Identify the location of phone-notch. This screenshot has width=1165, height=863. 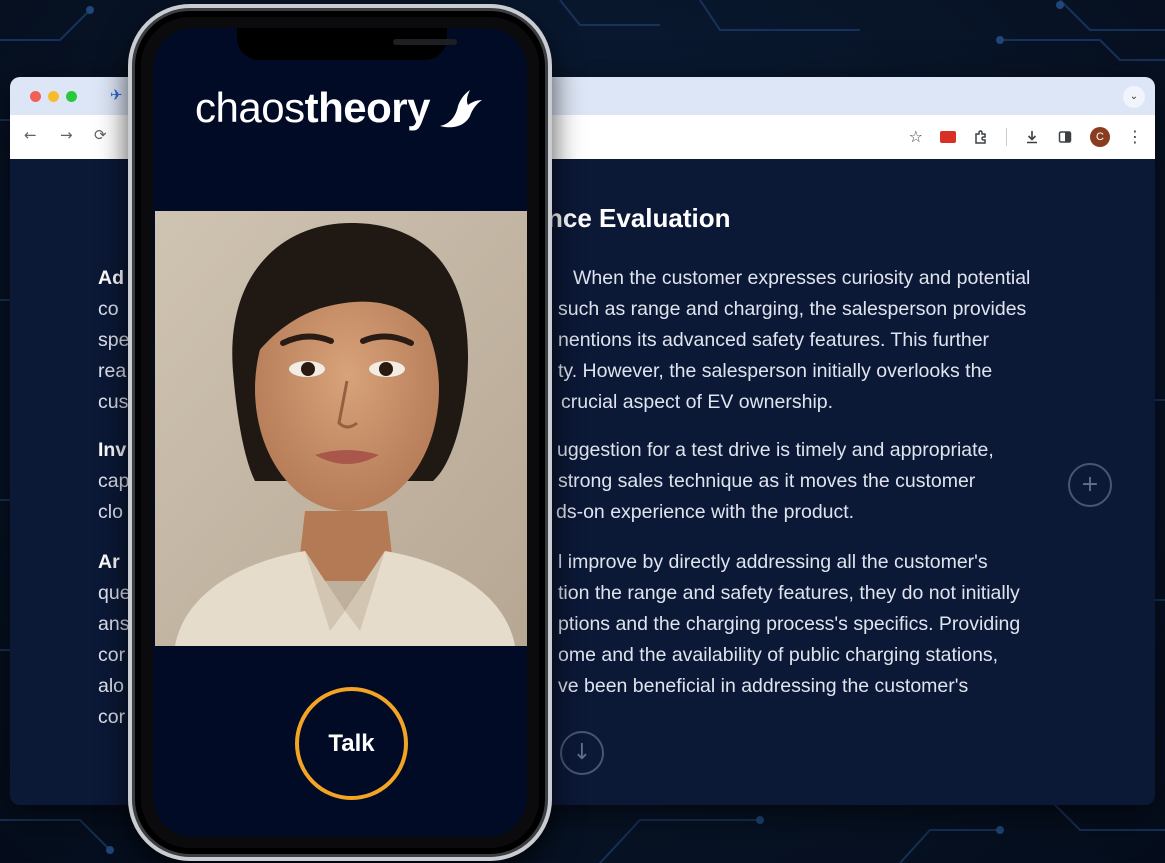
(347, 44).